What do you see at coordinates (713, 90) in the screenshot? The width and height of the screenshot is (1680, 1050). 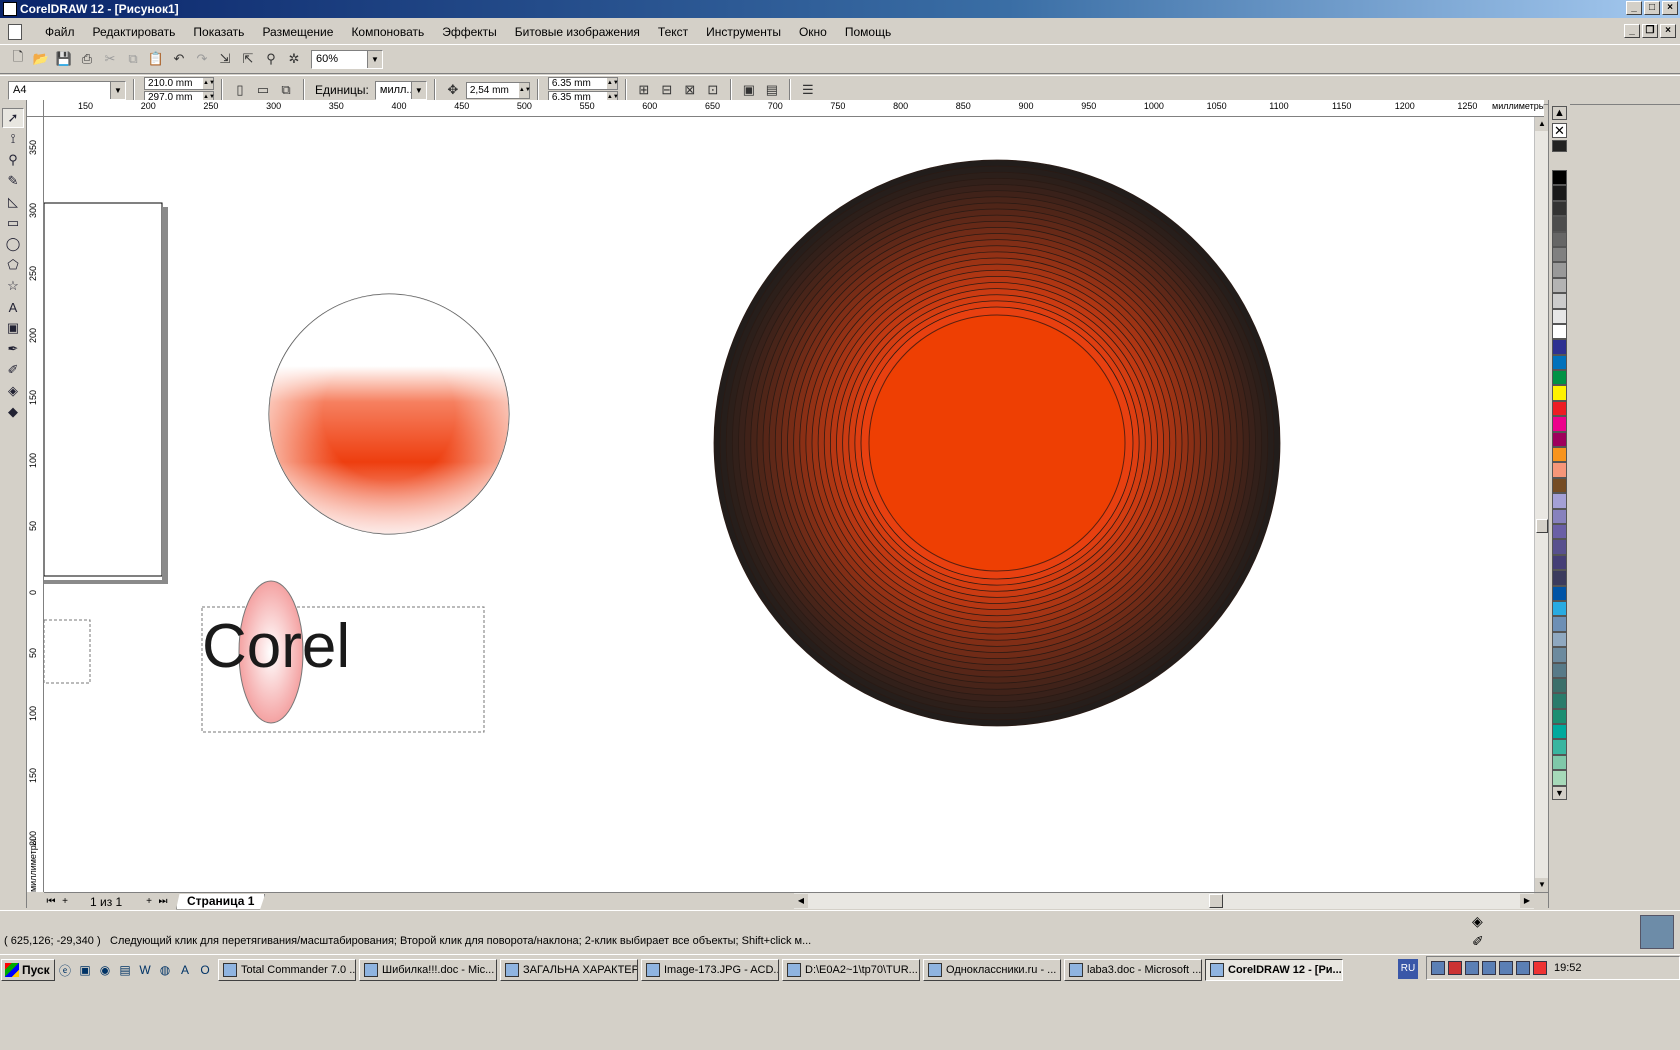 I see `dynamic-guides-icon: ⊡` at bounding box center [713, 90].